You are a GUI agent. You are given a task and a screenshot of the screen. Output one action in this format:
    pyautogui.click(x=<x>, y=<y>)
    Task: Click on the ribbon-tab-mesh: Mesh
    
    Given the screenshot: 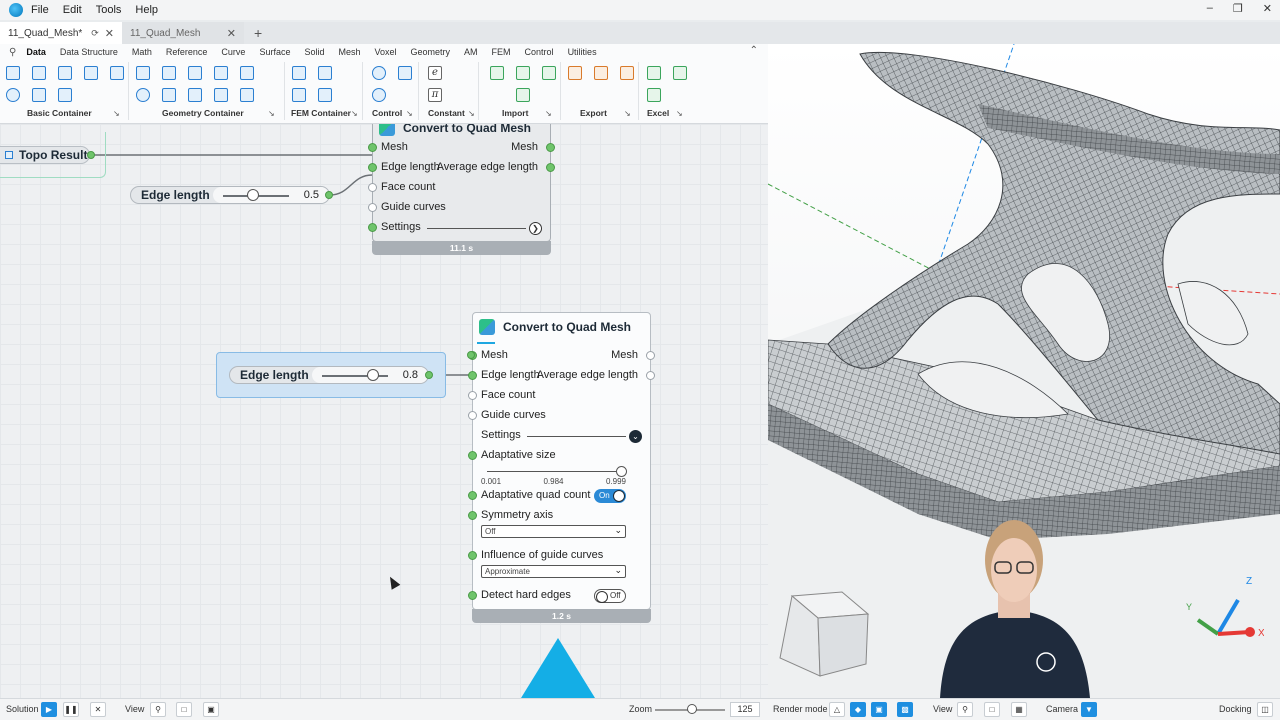 What is the action you would take?
    pyautogui.click(x=349, y=52)
    